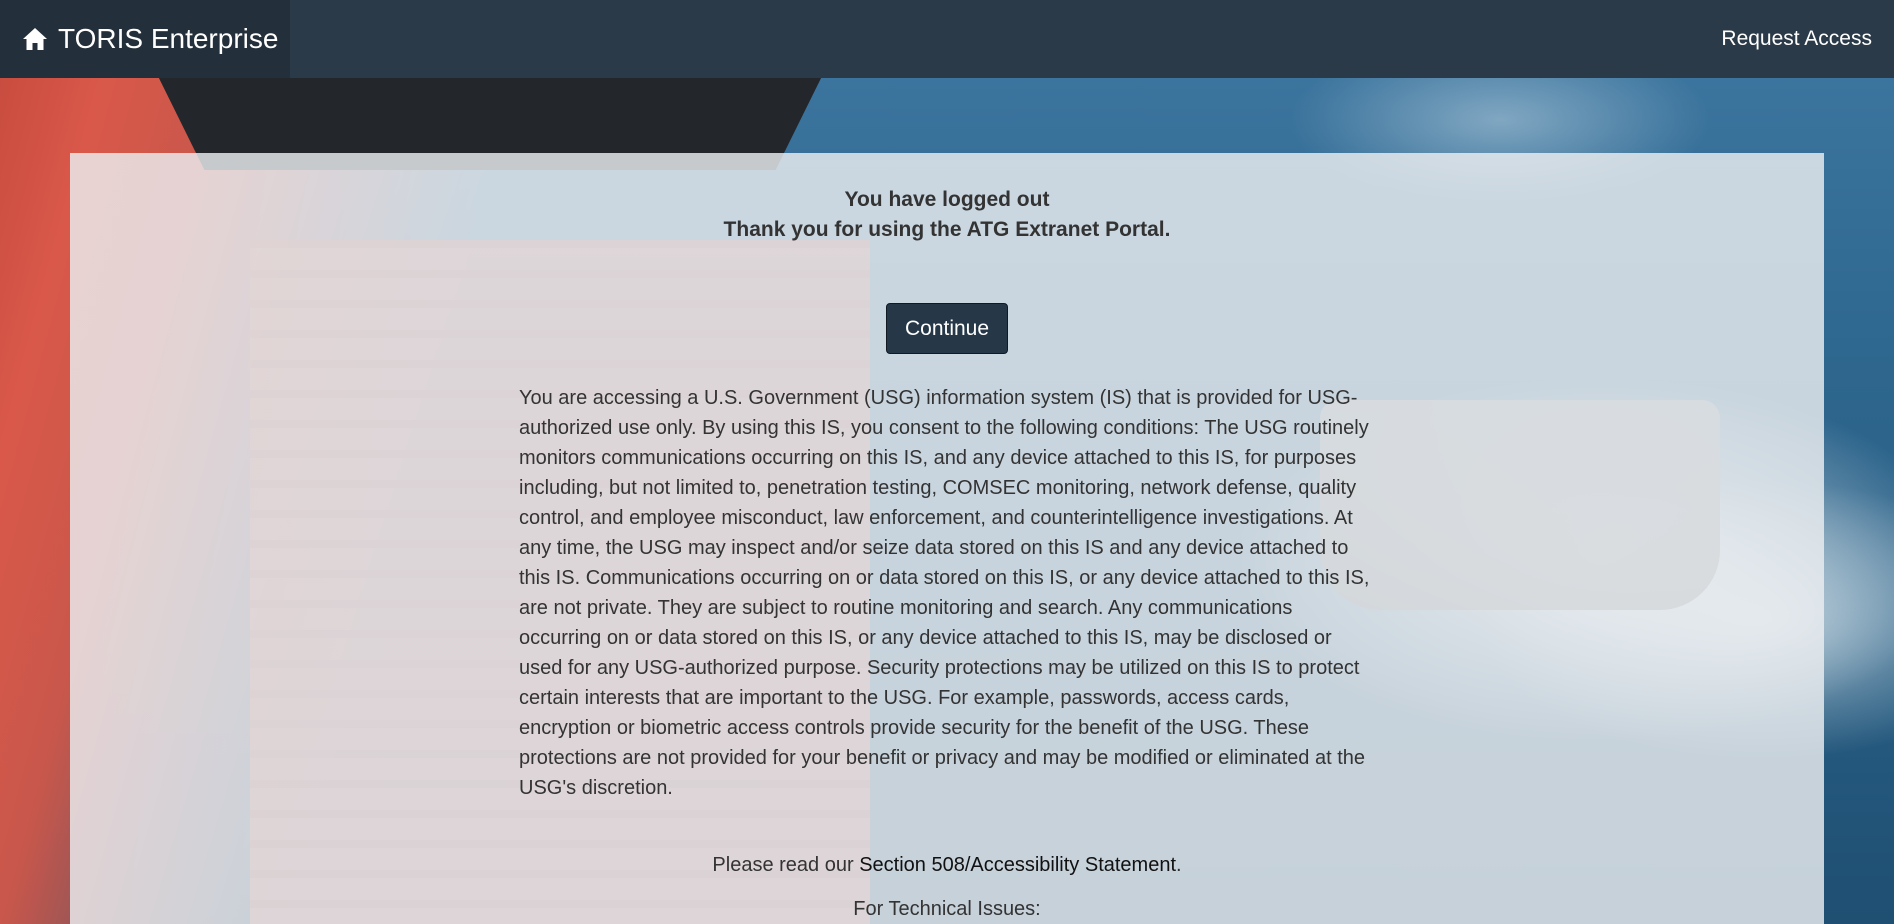  What do you see at coordinates (35, 39) in the screenshot?
I see `home-icon` at bounding box center [35, 39].